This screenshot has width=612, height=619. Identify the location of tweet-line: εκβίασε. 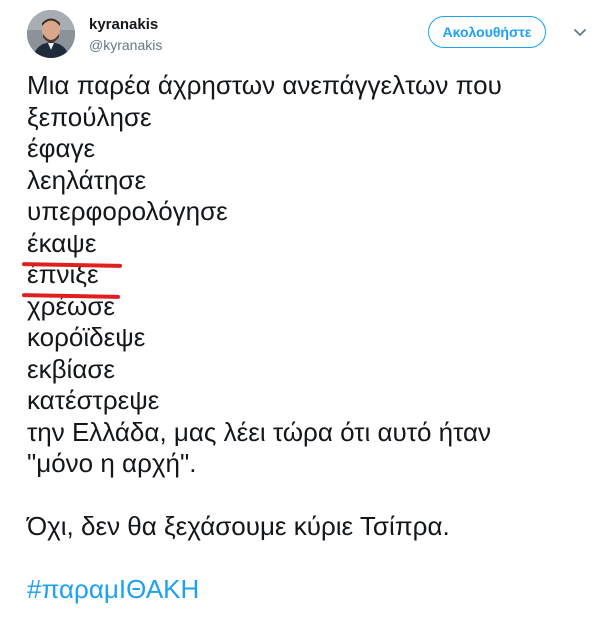
(71, 368).